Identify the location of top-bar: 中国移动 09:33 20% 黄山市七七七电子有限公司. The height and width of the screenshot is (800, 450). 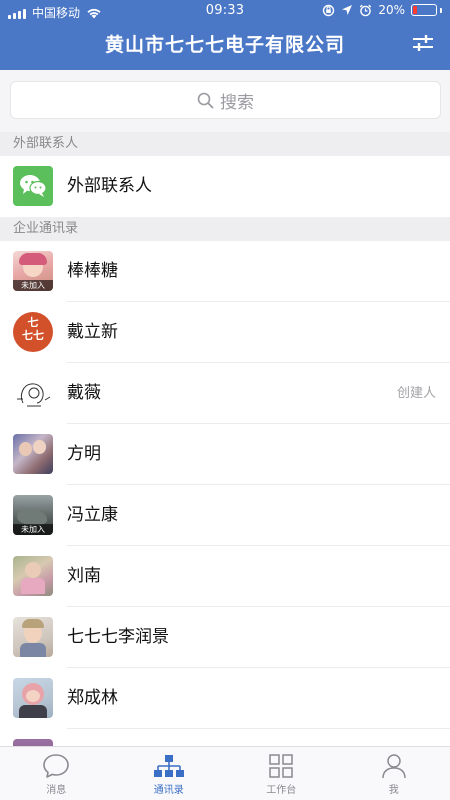
(225, 35).